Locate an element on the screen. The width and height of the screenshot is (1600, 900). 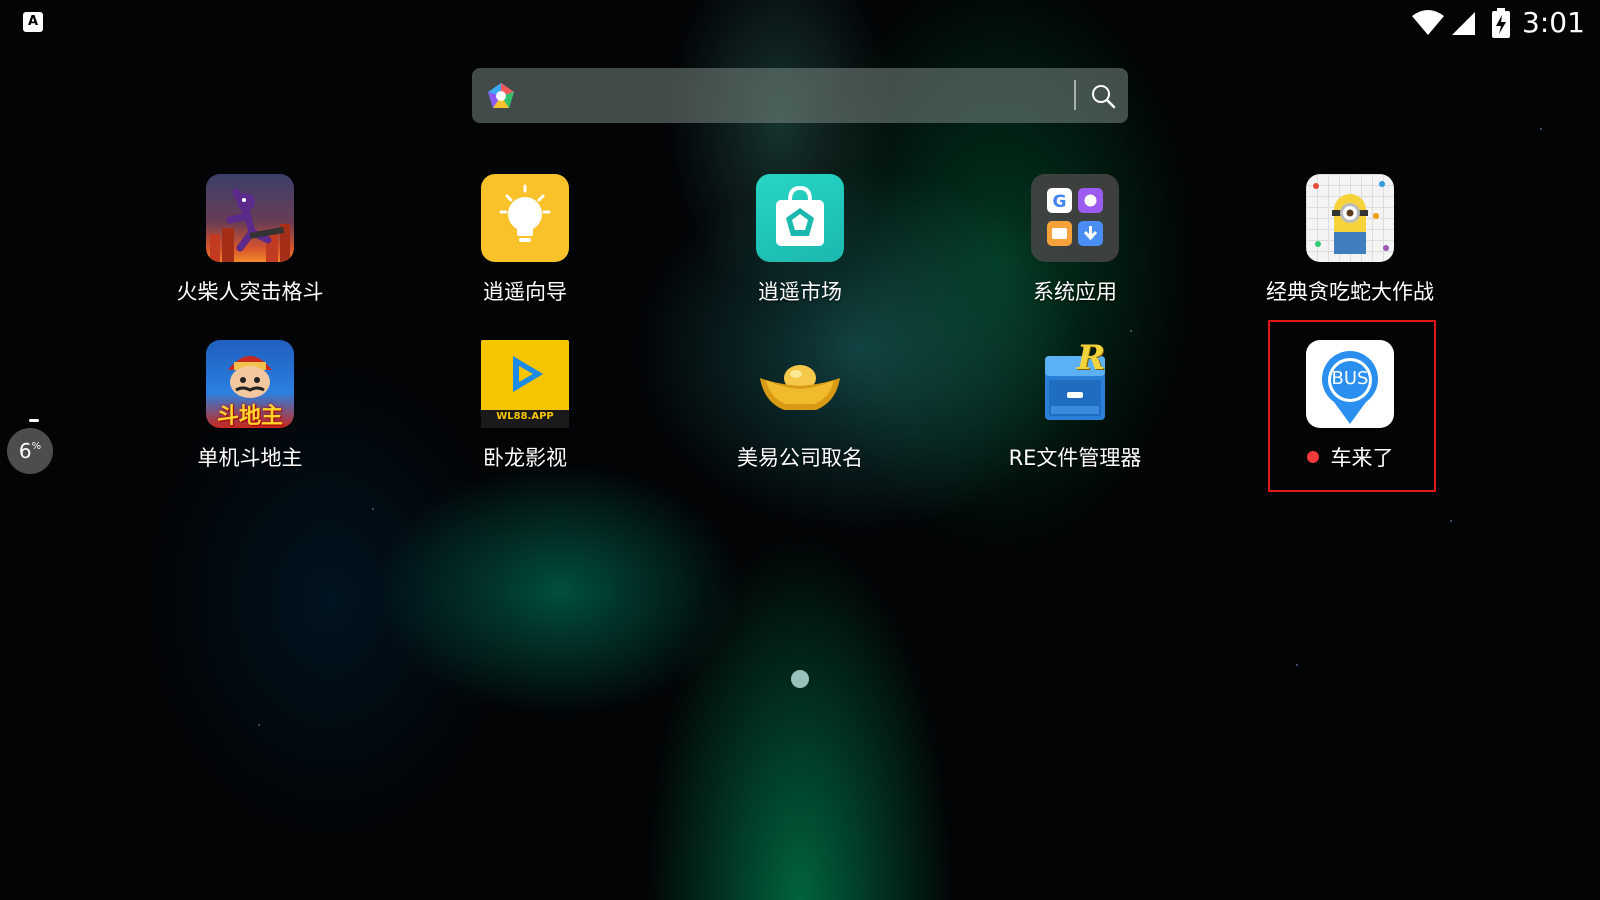
app-guide: 逍遥向导 is located at coordinates (525, 249).